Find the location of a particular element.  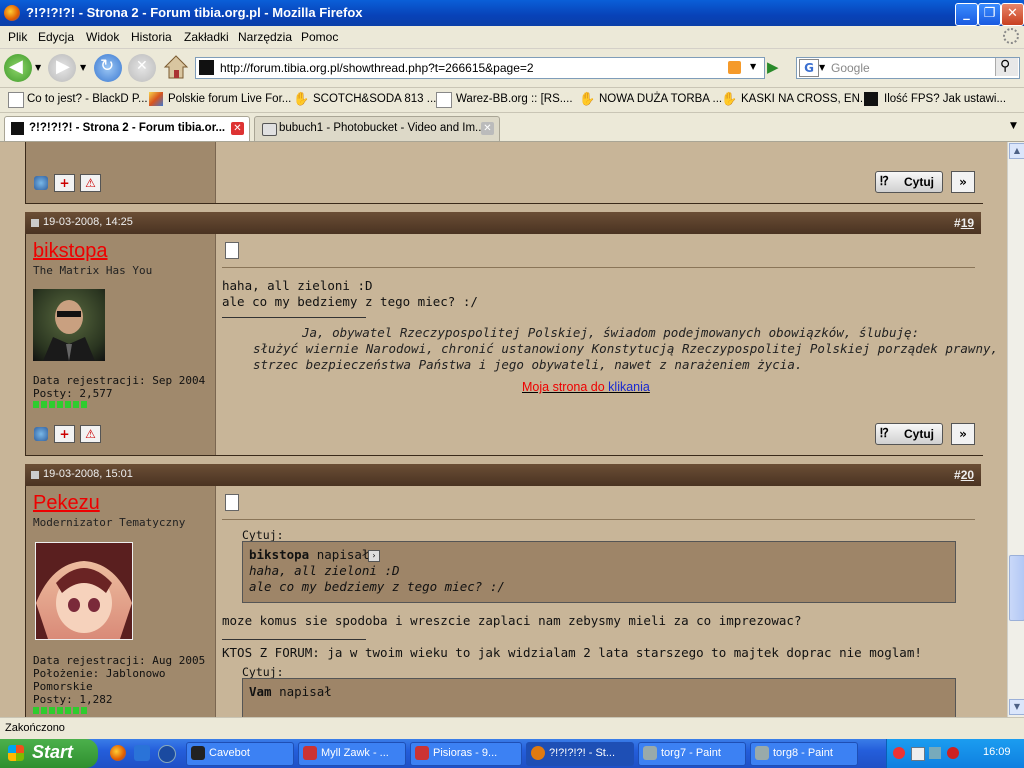

post-page-icon is located at coordinates (232, 502).